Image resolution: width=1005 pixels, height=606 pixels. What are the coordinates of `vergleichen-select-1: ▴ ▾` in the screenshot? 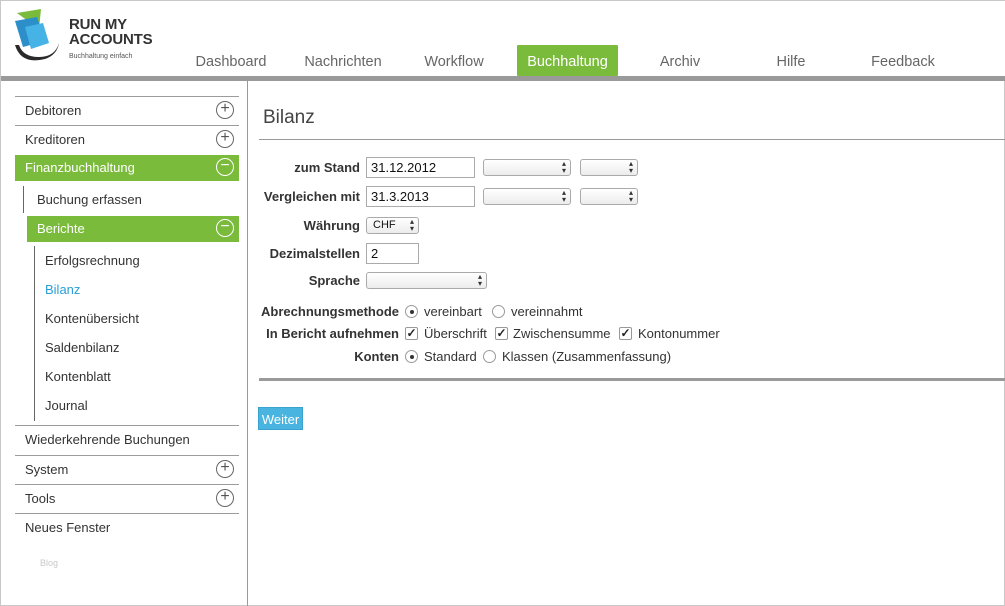 It's located at (527, 196).